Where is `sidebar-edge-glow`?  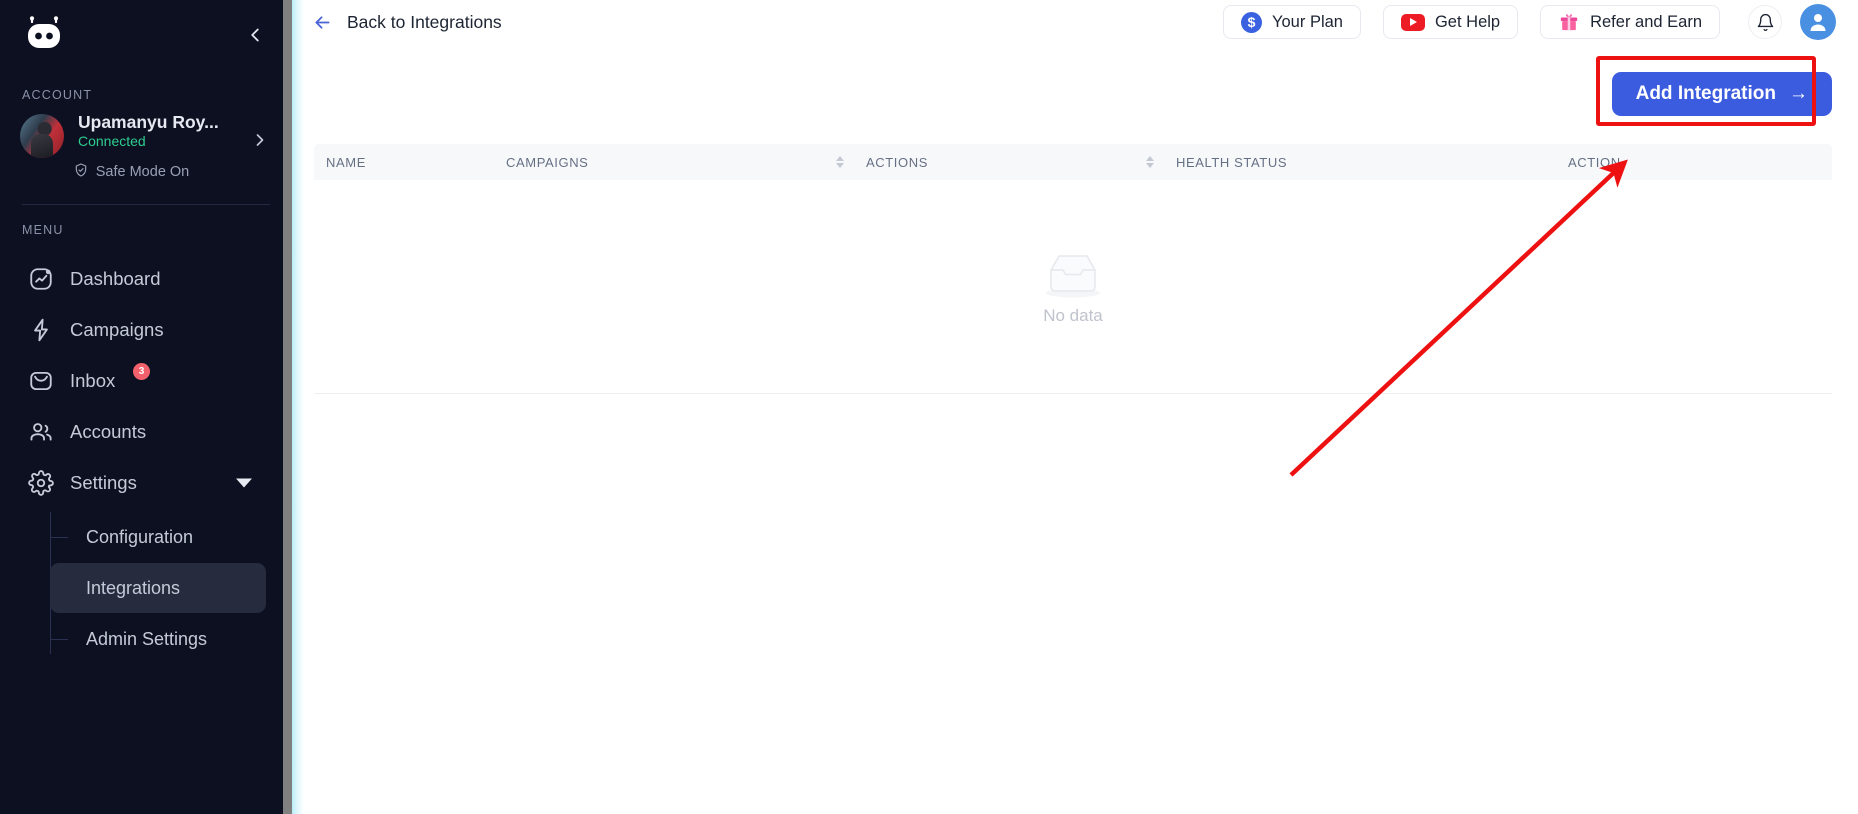
sidebar-edge-glow is located at coordinates (298, 407).